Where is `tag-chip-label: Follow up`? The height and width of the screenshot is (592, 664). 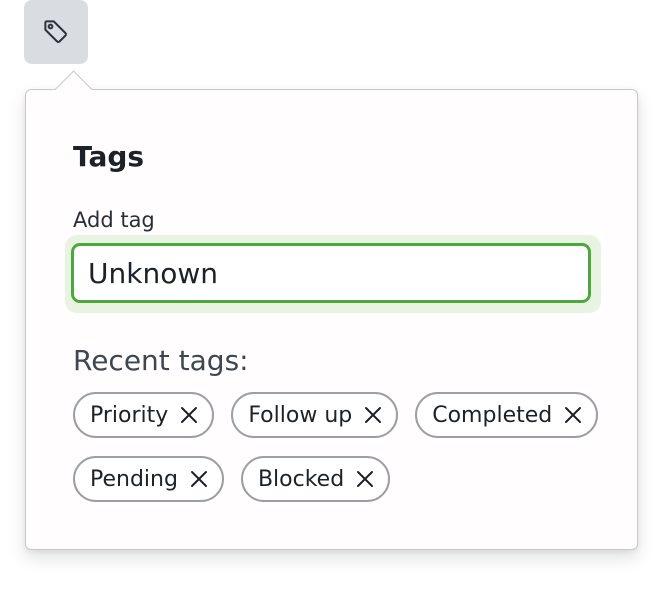 tag-chip-label: Follow up is located at coordinates (300, 415).